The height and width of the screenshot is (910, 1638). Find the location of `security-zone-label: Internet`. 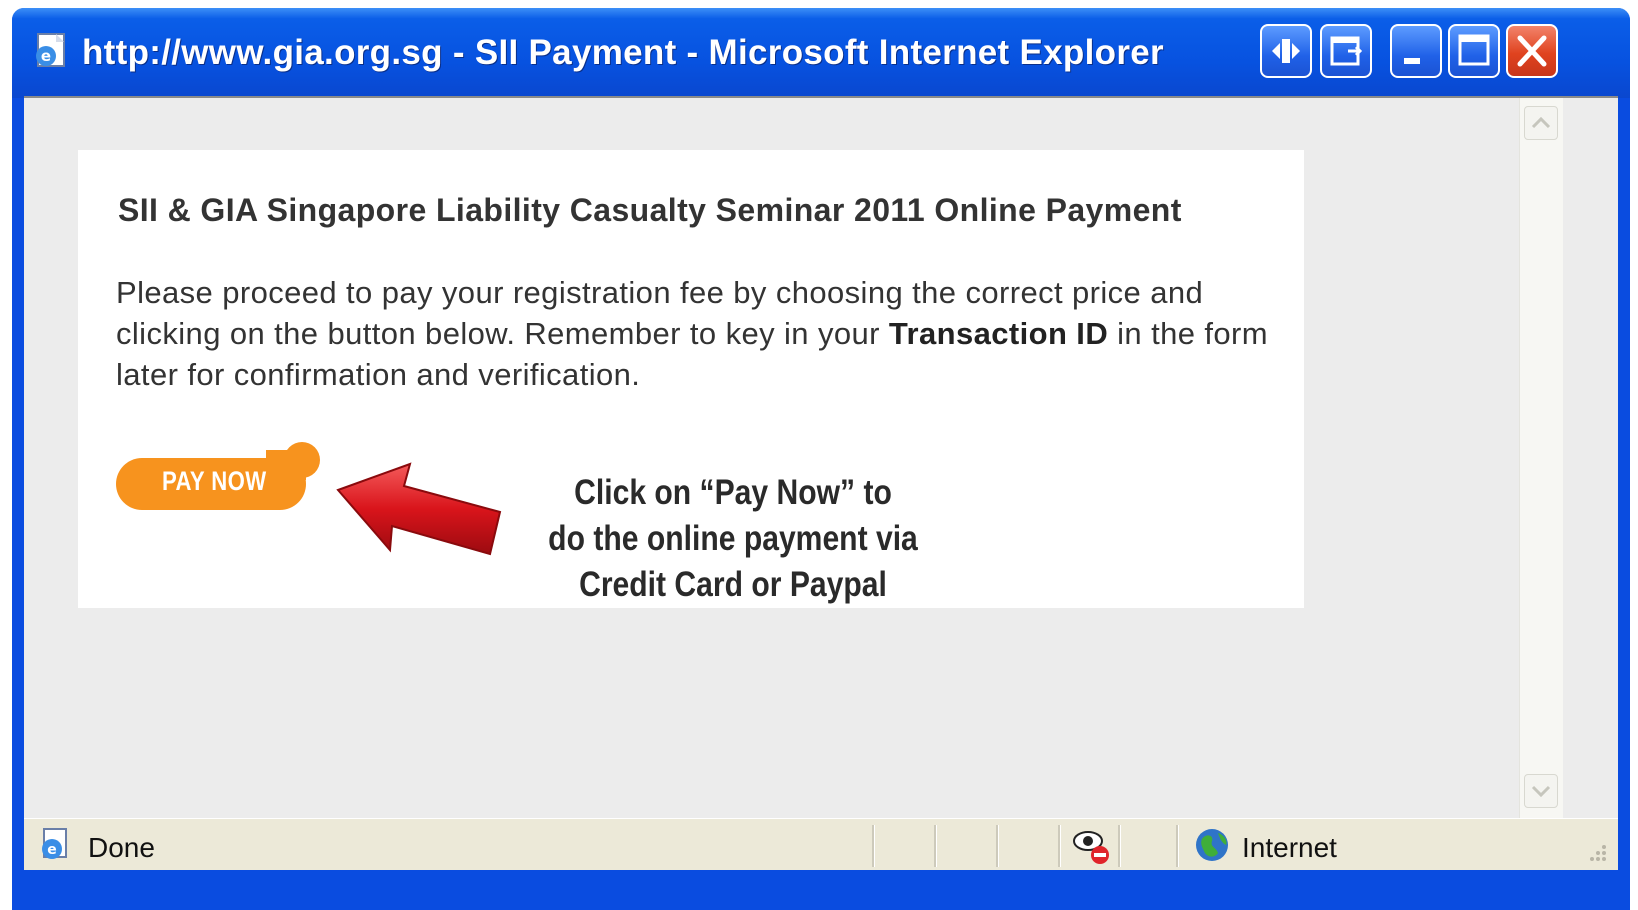

security-zone-label: Internet is located at coordinates (1289, 847).